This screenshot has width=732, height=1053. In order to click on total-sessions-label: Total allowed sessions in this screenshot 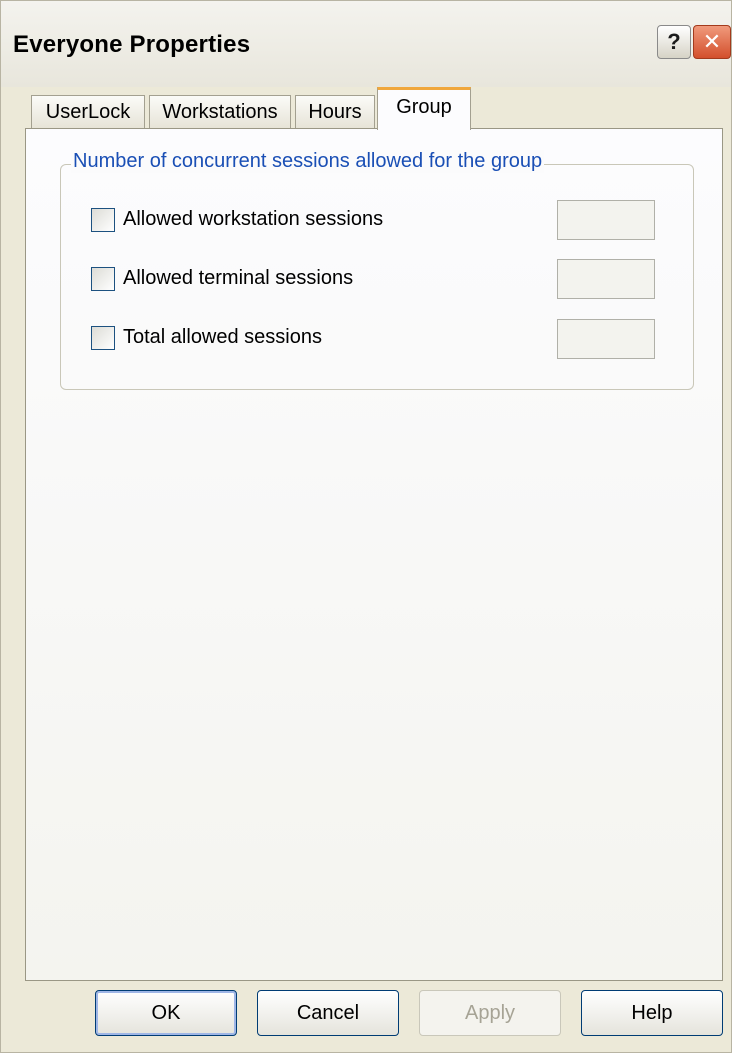, I will do `click(222, 337)`.